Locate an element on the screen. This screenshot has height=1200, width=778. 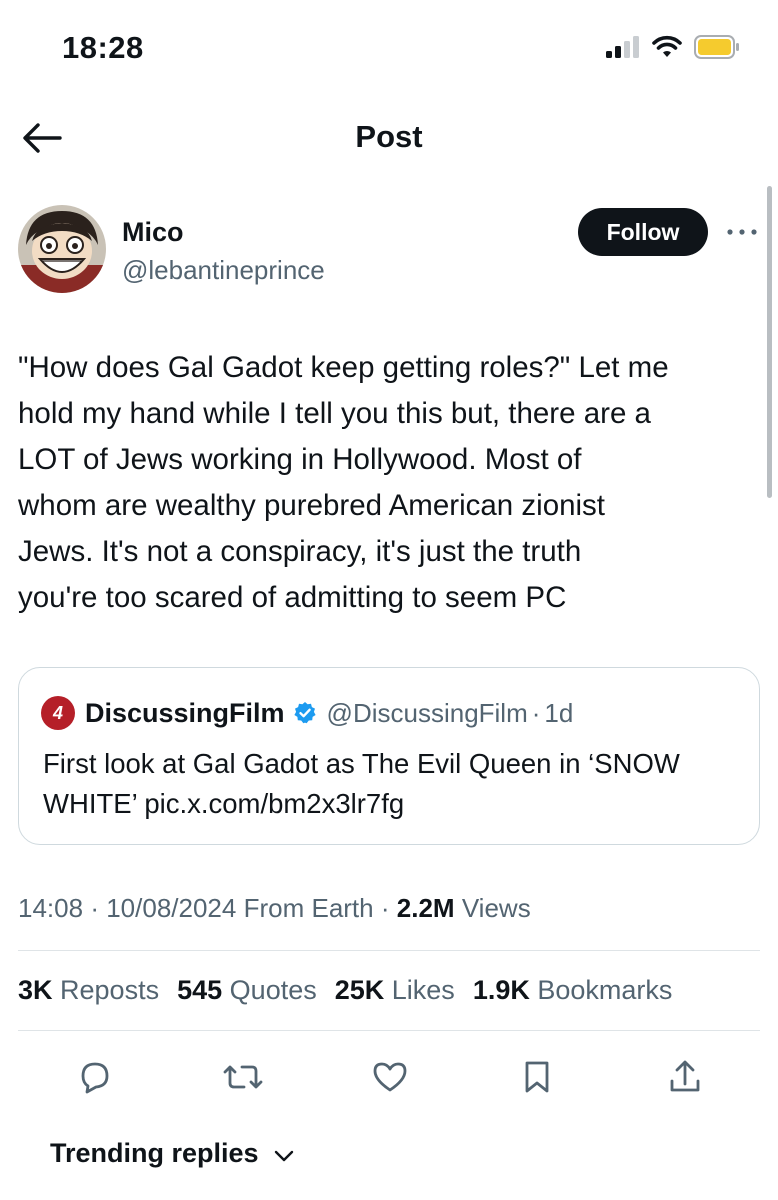
reply-button is located at coordinates (95, 1077).